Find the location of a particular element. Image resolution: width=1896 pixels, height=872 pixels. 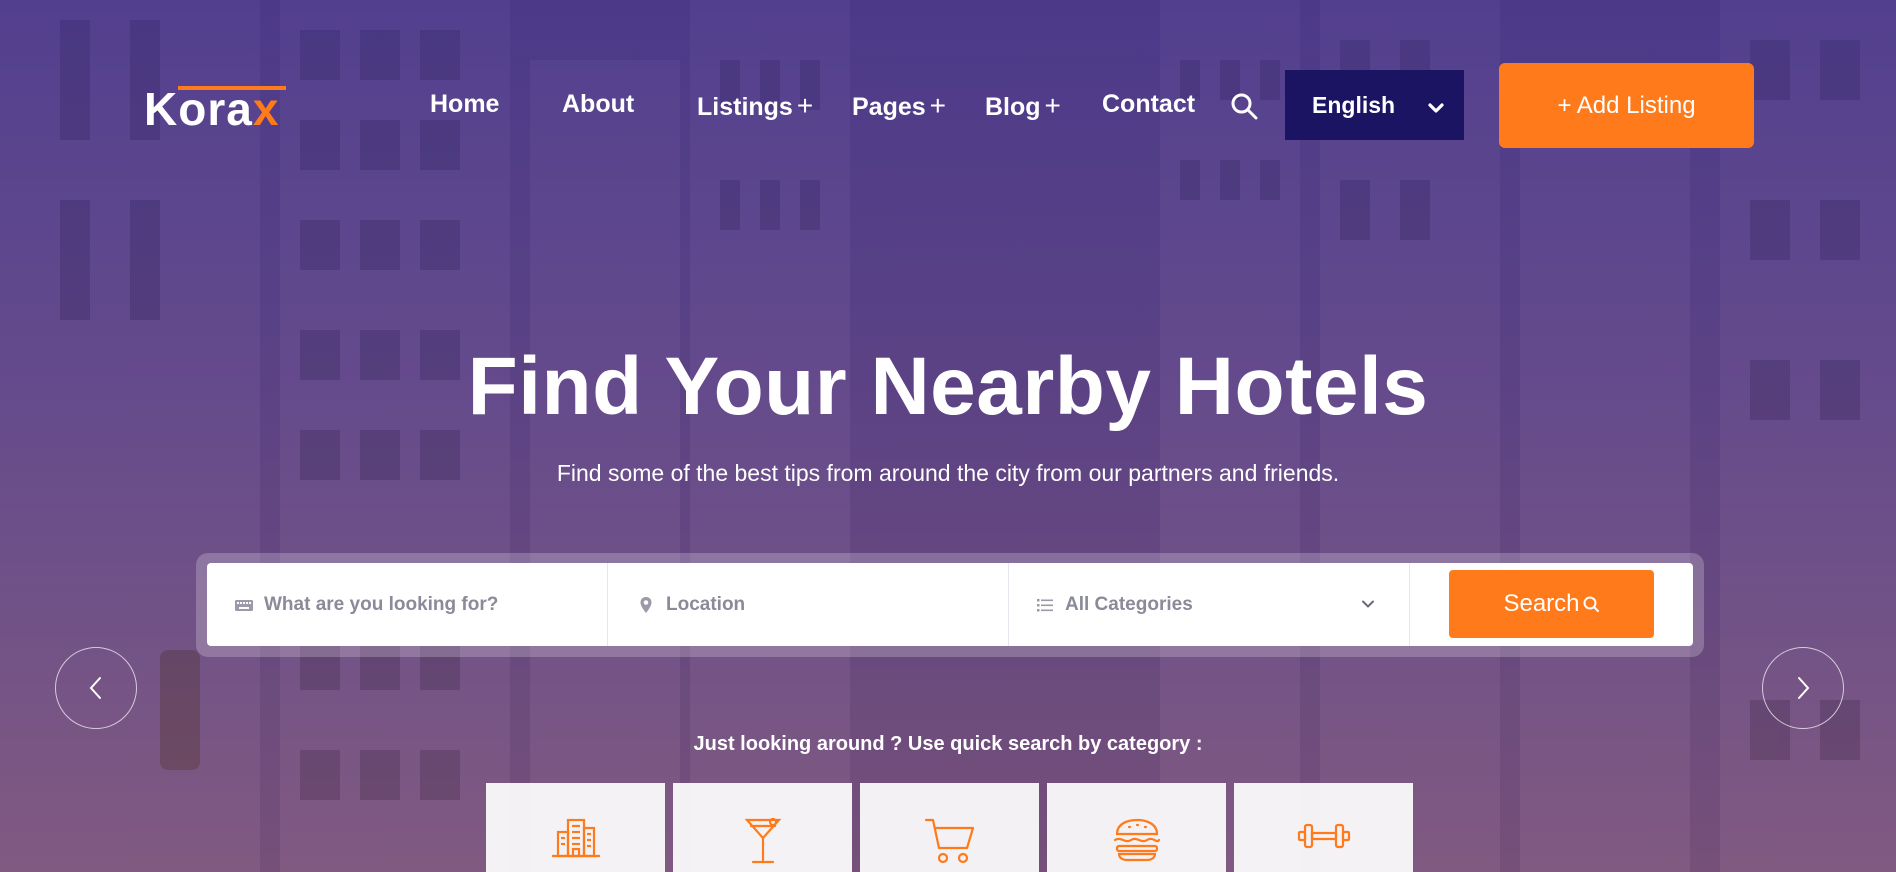

dumbbell-icon is located at coordinates (1324, 838).